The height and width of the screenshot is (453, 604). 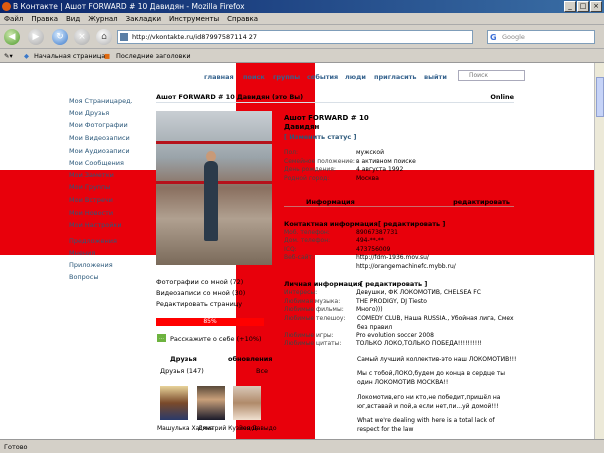 What do you see at coordinates (418, 292) in the screenshot?
I see `personal-value: Девушки, ФК ЛОКОМОТИВ, CHELSEA FC` at bounding box center [418, 292].